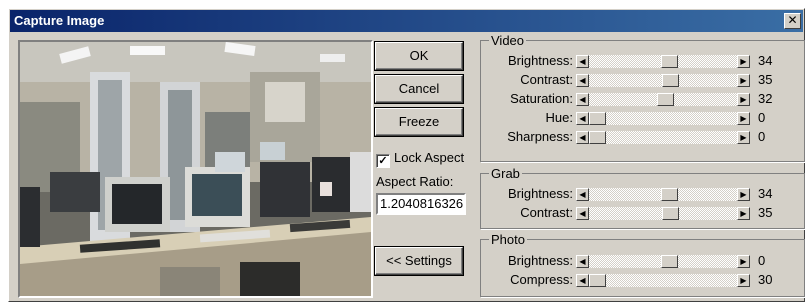 Image resolution: width=806 pixels, height=303 pixels. I want to click on video-contrast-value: 35, so click(765, 79).